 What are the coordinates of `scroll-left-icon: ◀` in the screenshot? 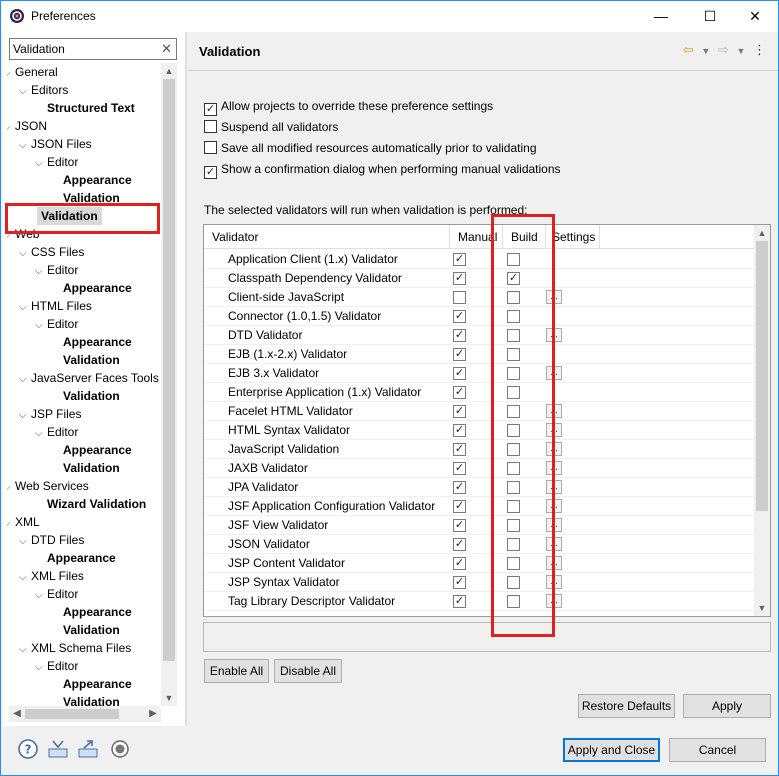 It's located at (17, 714).